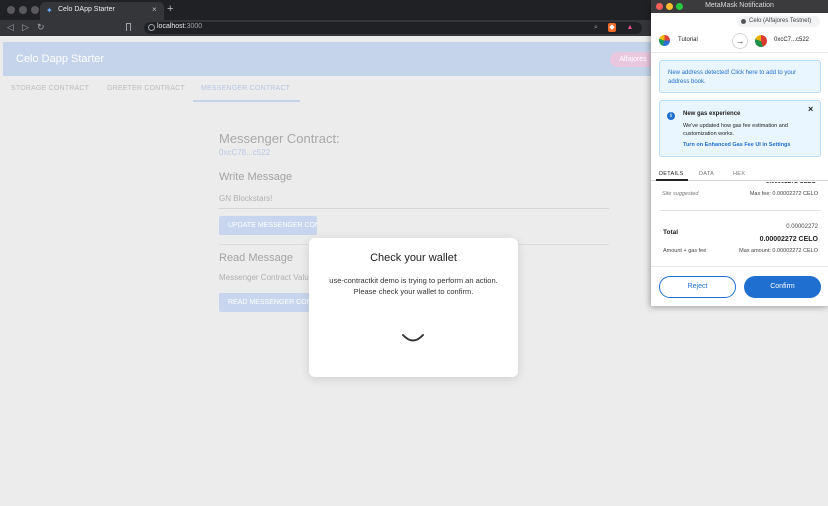 This screenshot has width=828, height=506. I want to click on enhanced-gas-settings-link: Turn on Enhanced Gas Fee UI in Settings, so click(736, 145).